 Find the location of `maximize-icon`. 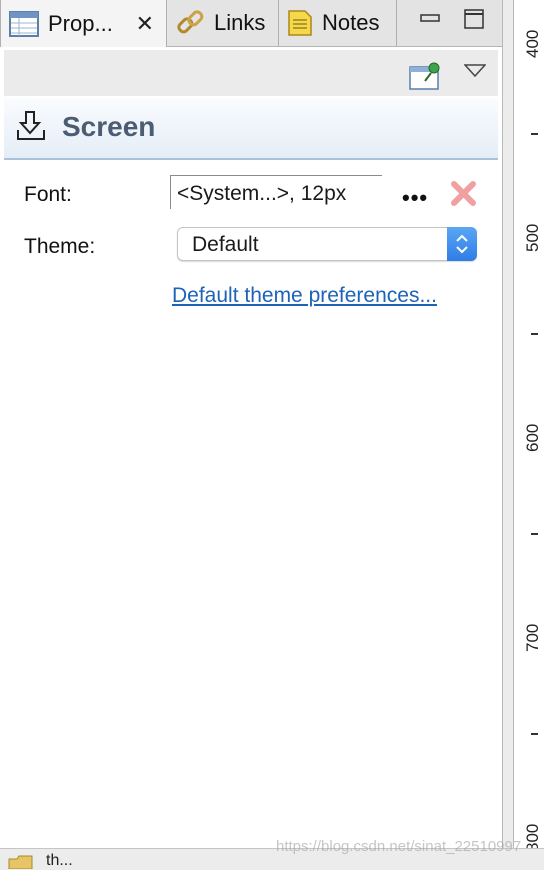

maximize-icon is located at coordinates (474, 19).